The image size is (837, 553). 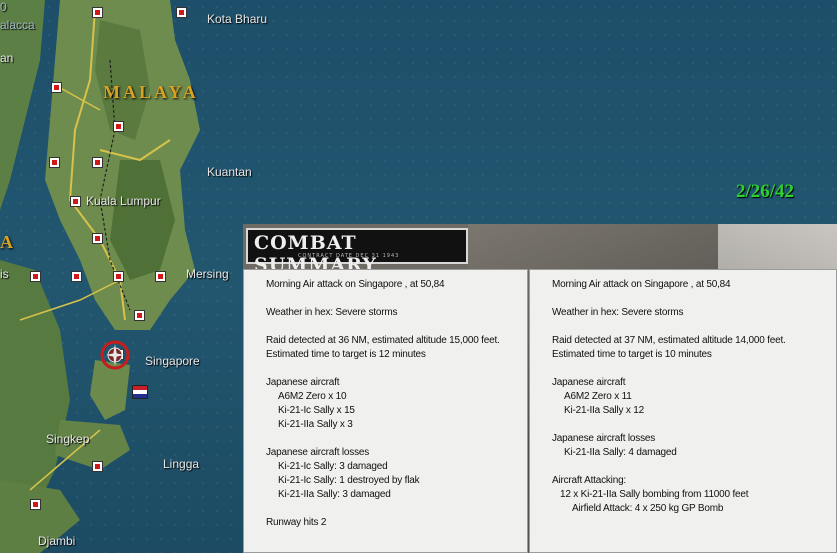 What do you see at coordinates (296, 522) in the screenshot?
I see `report-line: Runway hits 2` at bounding box center [296, 522].